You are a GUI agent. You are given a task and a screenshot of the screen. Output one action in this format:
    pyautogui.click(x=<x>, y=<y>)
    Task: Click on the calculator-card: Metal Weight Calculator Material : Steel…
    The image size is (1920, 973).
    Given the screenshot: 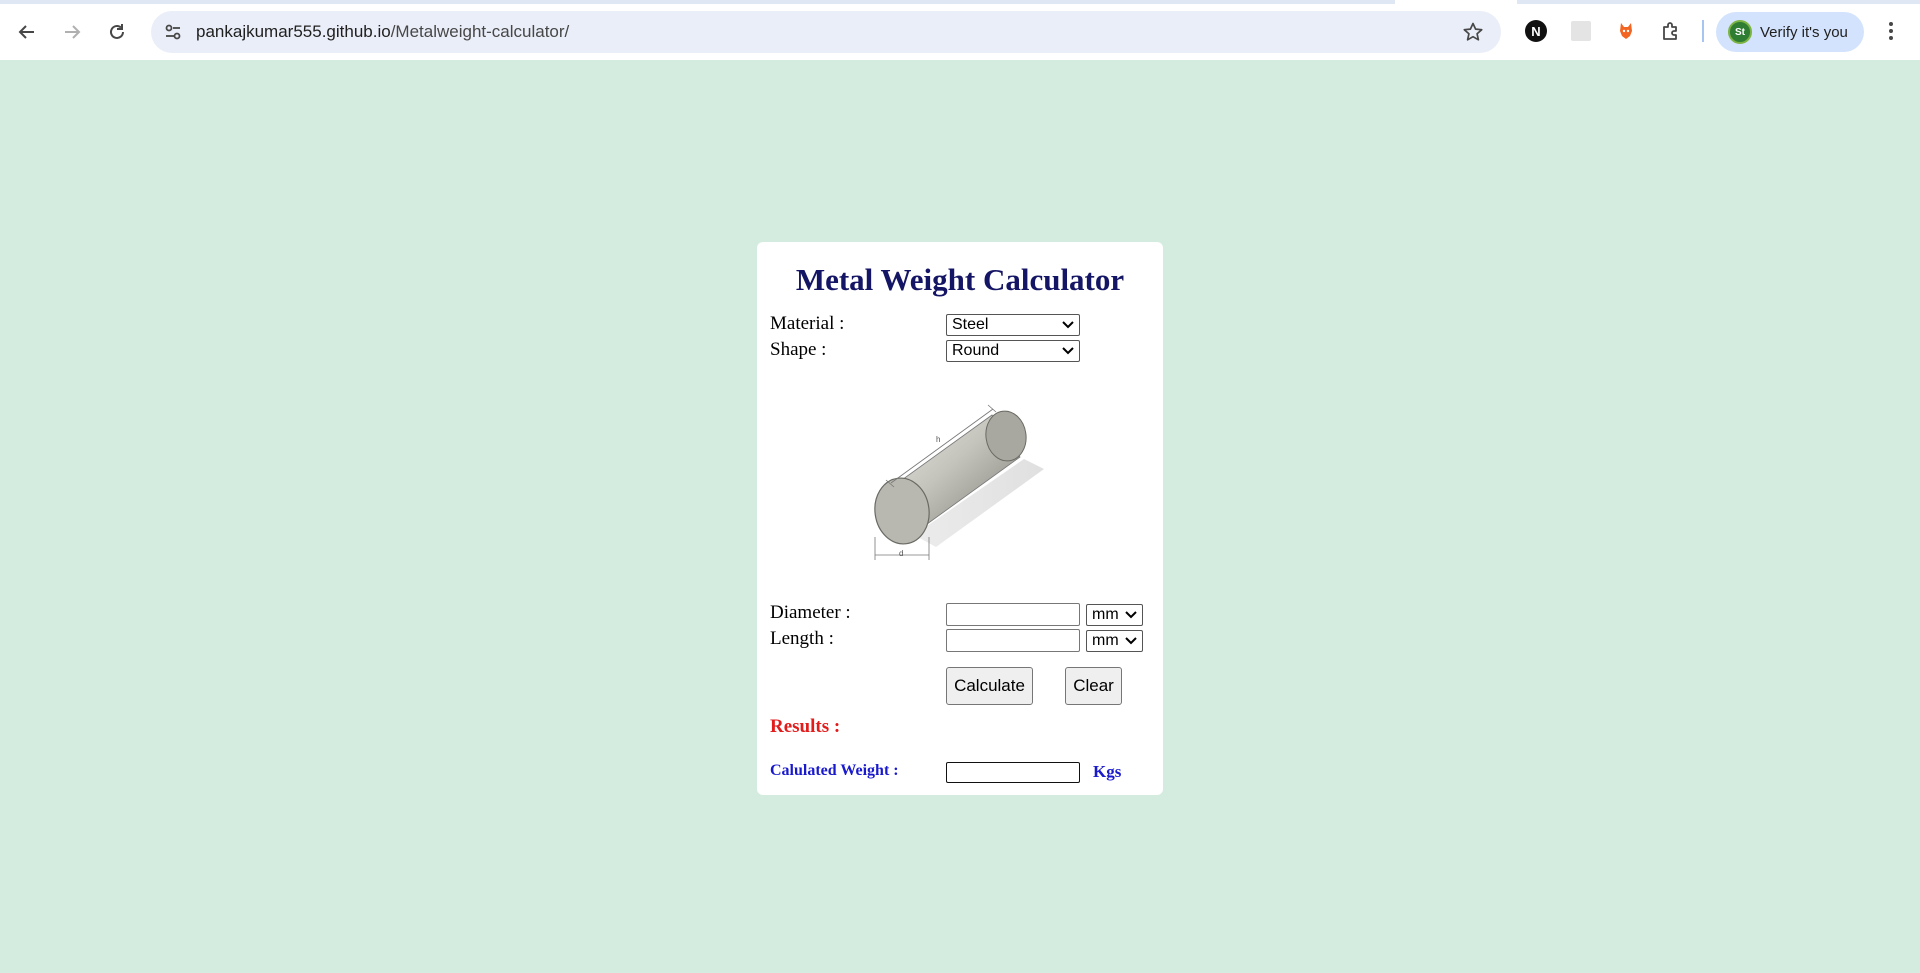 What is the action you would take?
    pyautogui.click(x=960, y=518)
    